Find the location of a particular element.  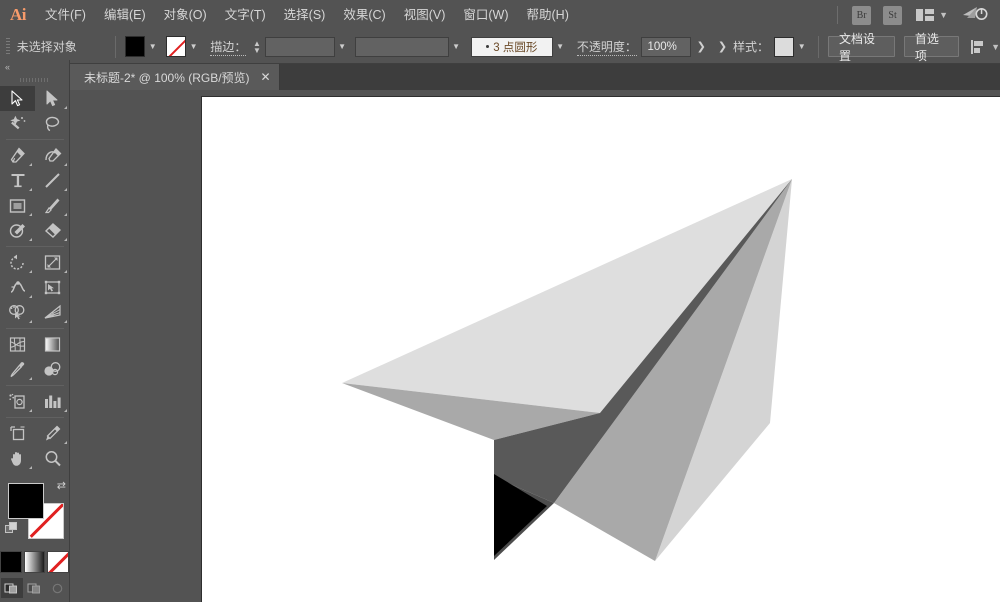

document-tab: 未标题-2* @ 100% (RGB/预览) ✕ is located at coordinates (175, 77).